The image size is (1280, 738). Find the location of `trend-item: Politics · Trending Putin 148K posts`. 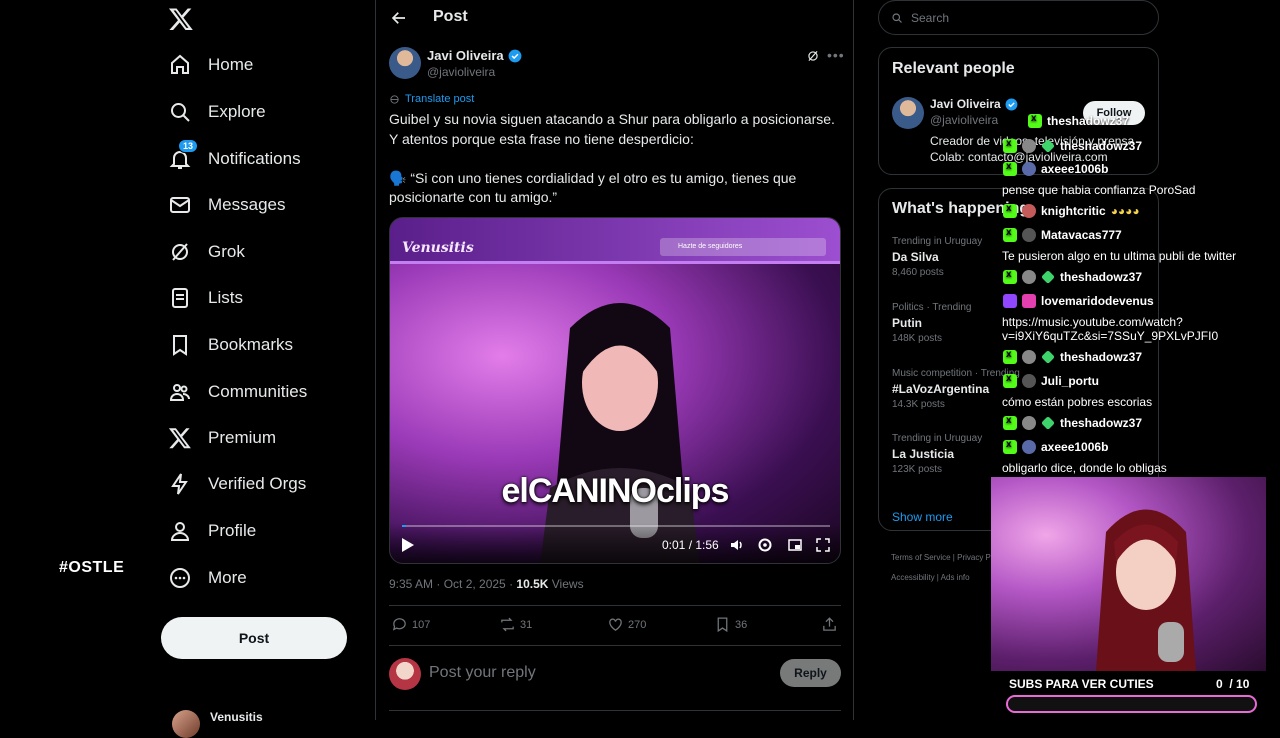

trend-item: Politics · Trending Putin 148K posts is located at coordinates (931, 323).